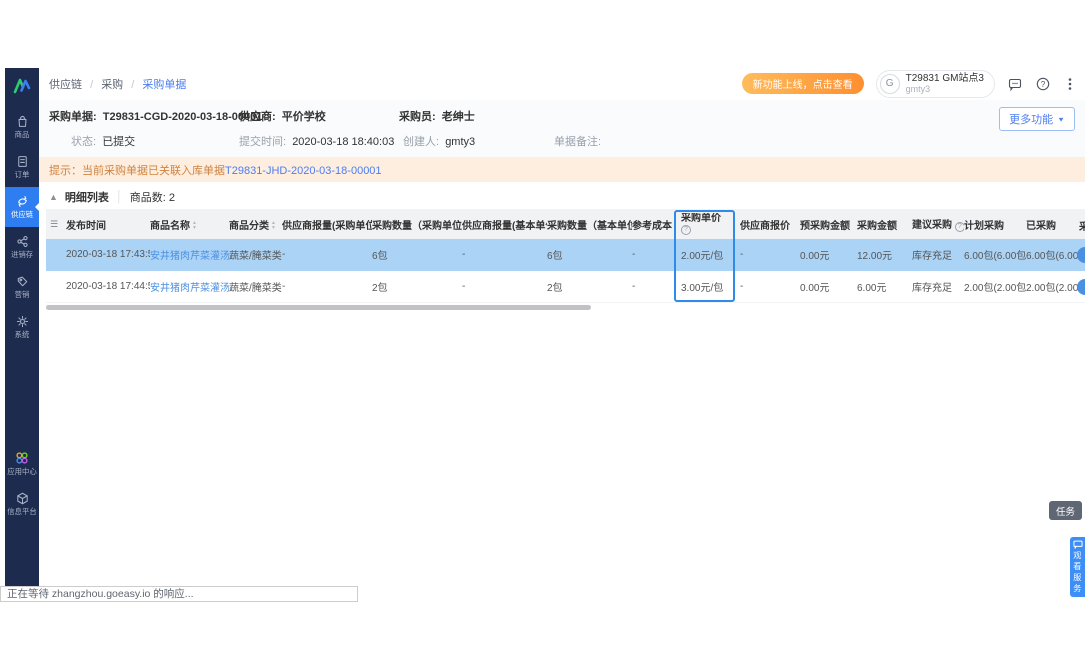 The image size is (1085, 672). Describe the element at coordinates (702, 256) in the screenshot. I see `table-cell: 2.00元/包` at that location.